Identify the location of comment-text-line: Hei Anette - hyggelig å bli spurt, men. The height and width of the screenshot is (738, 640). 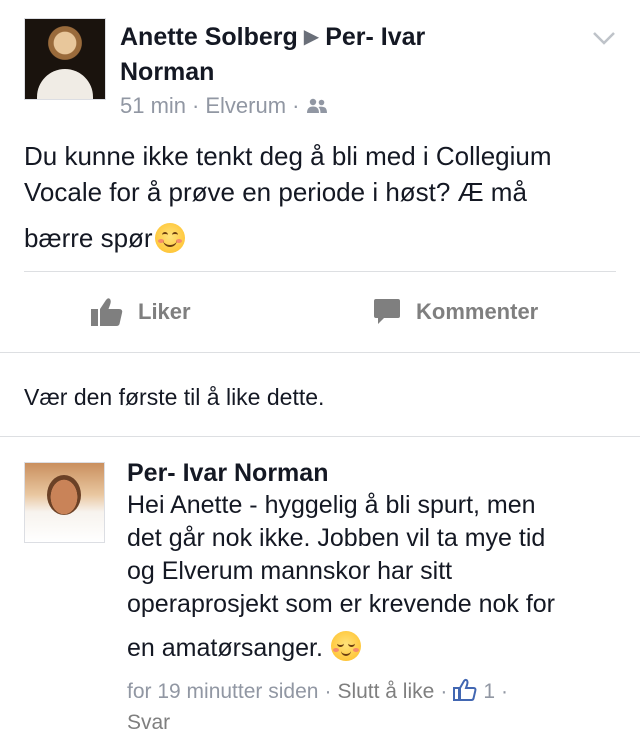
(331, 505).